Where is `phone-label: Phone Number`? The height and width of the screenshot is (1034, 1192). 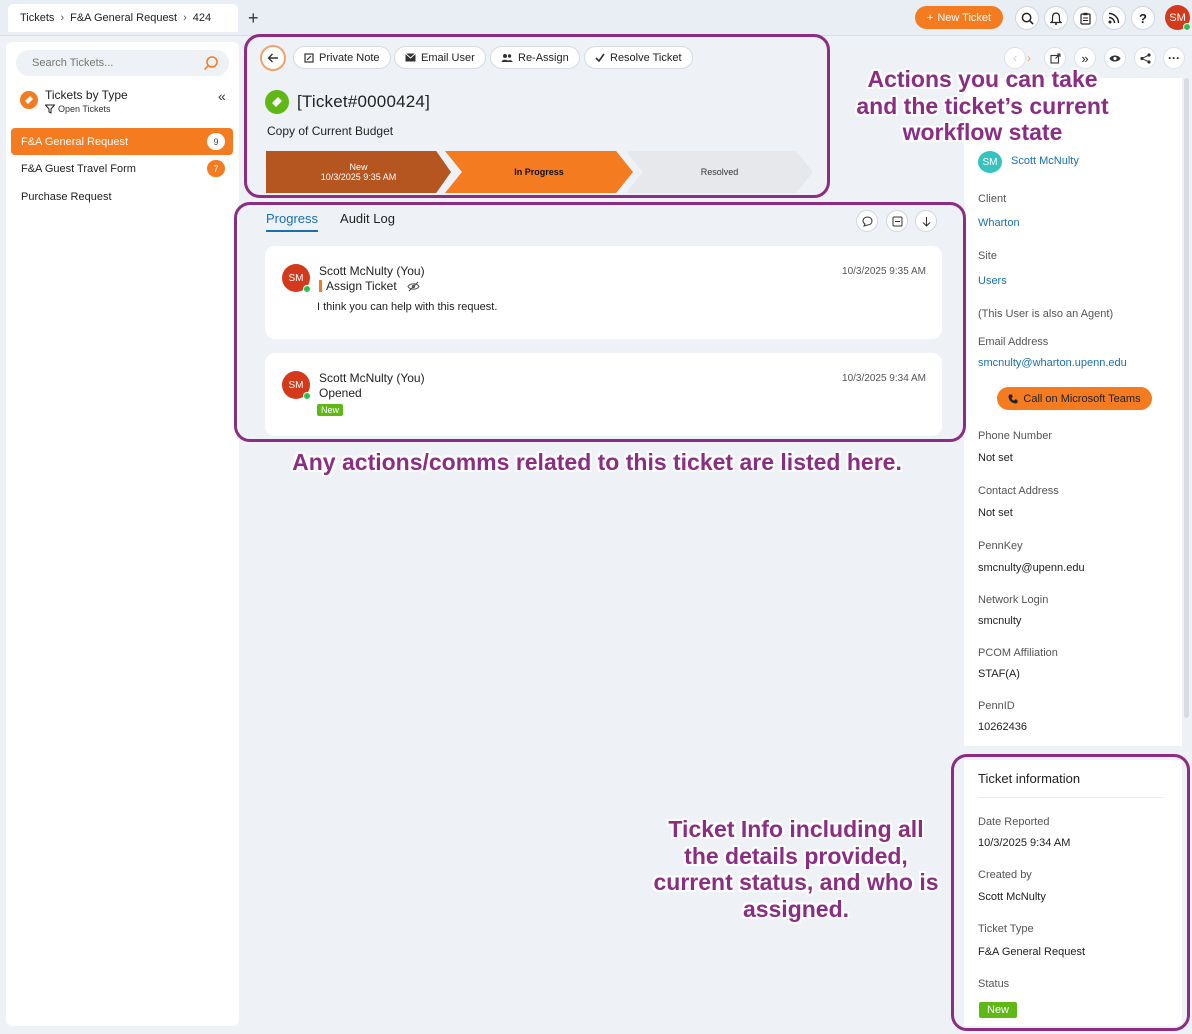 phone-label: Phone Number is located at coordinates (1015, 436).